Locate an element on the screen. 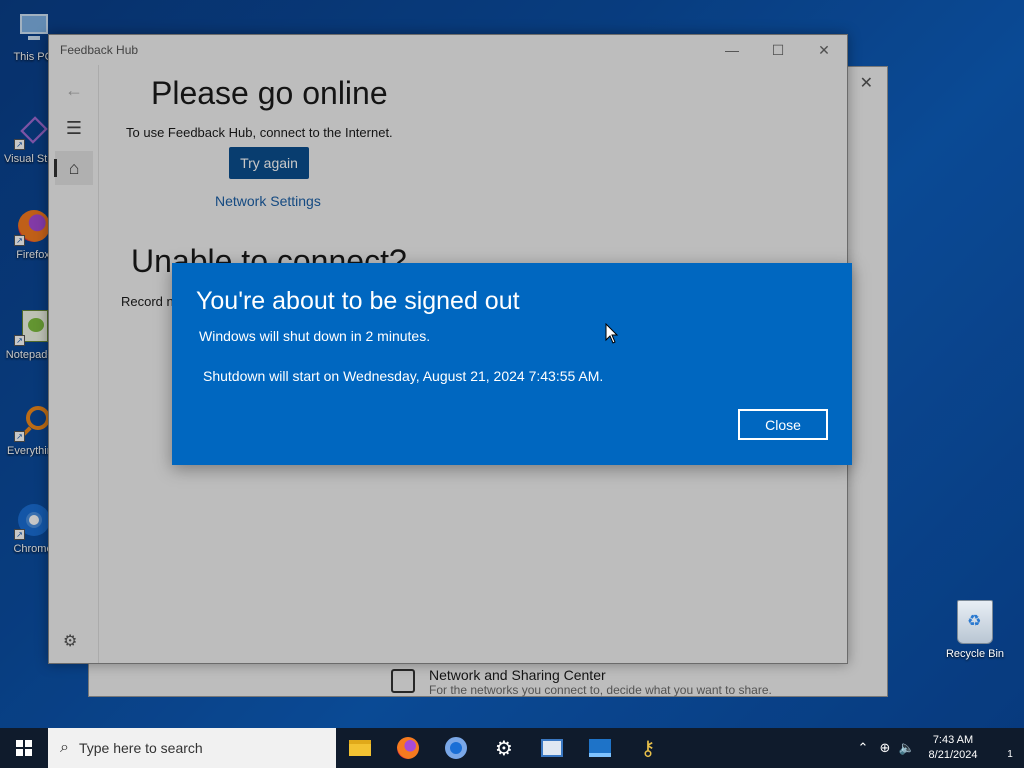 Image resolution: width=1024 pixels, height=768 pixels. desktop-icon-recycle-bin: Recycle Bin is located at coordinates (975, 630).